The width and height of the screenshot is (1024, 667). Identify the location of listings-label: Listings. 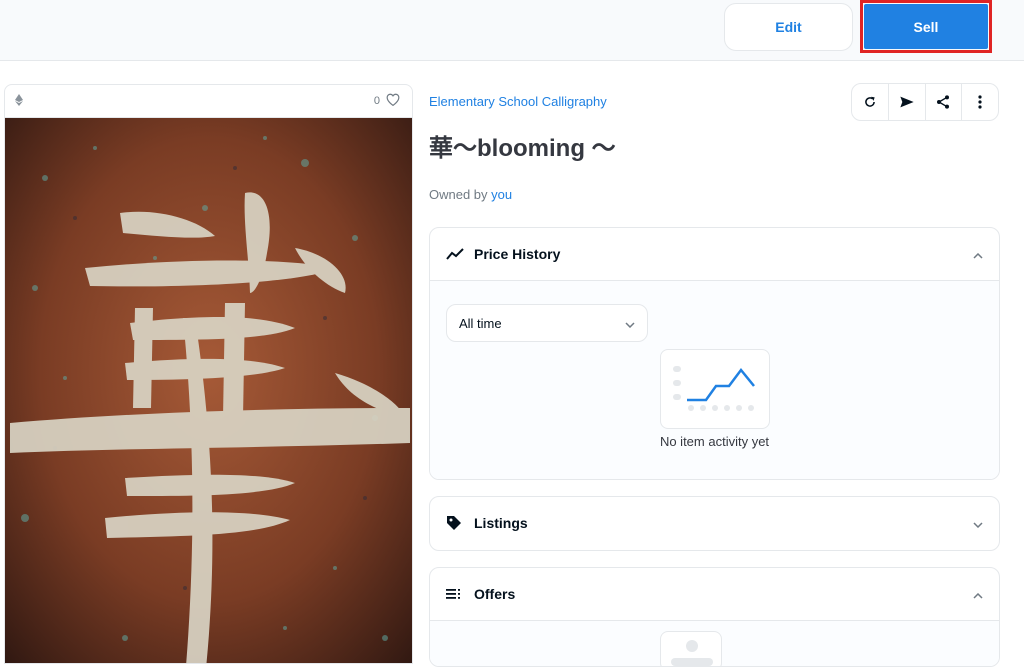
(501, 523).